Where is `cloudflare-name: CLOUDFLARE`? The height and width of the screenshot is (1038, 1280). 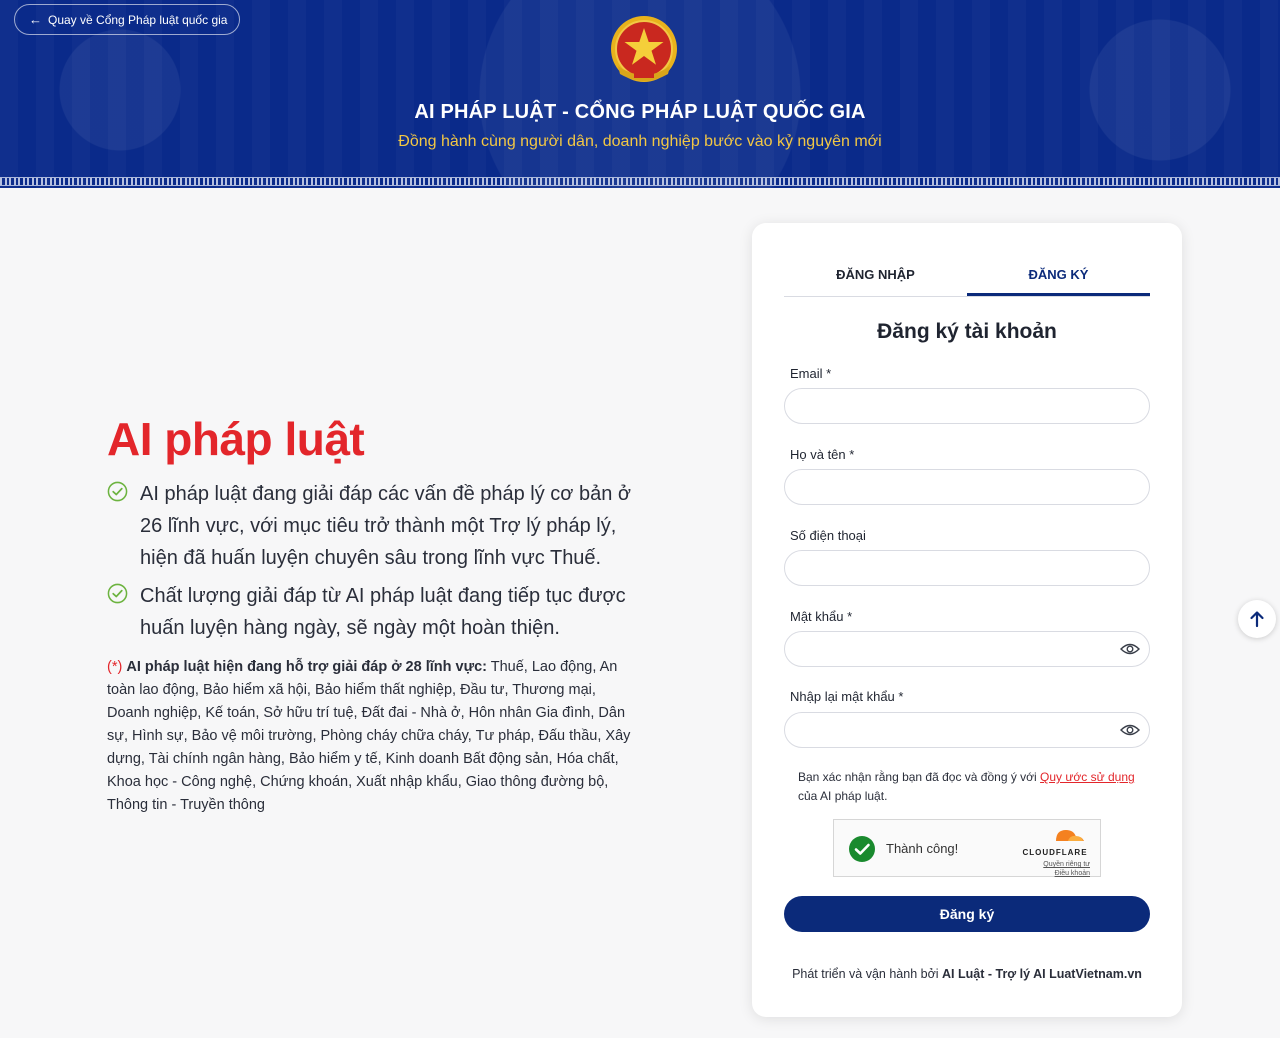 cloudflare-name: CLOUDFLARE is located at coordinates (1055, 852).